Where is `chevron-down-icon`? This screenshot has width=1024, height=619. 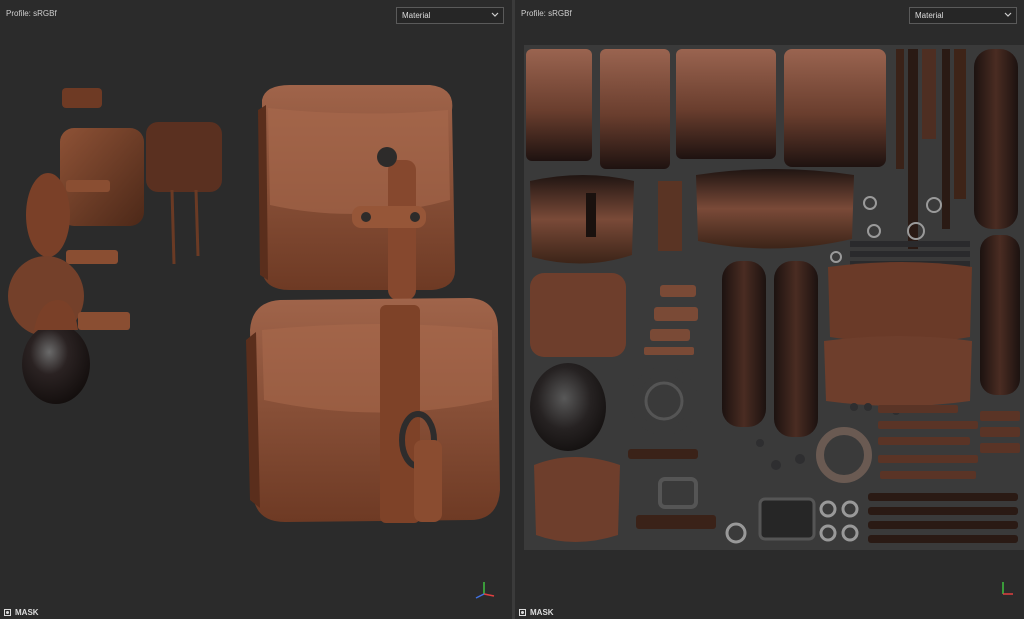 chevron-down-icon is located at coordinates (1008, 14).